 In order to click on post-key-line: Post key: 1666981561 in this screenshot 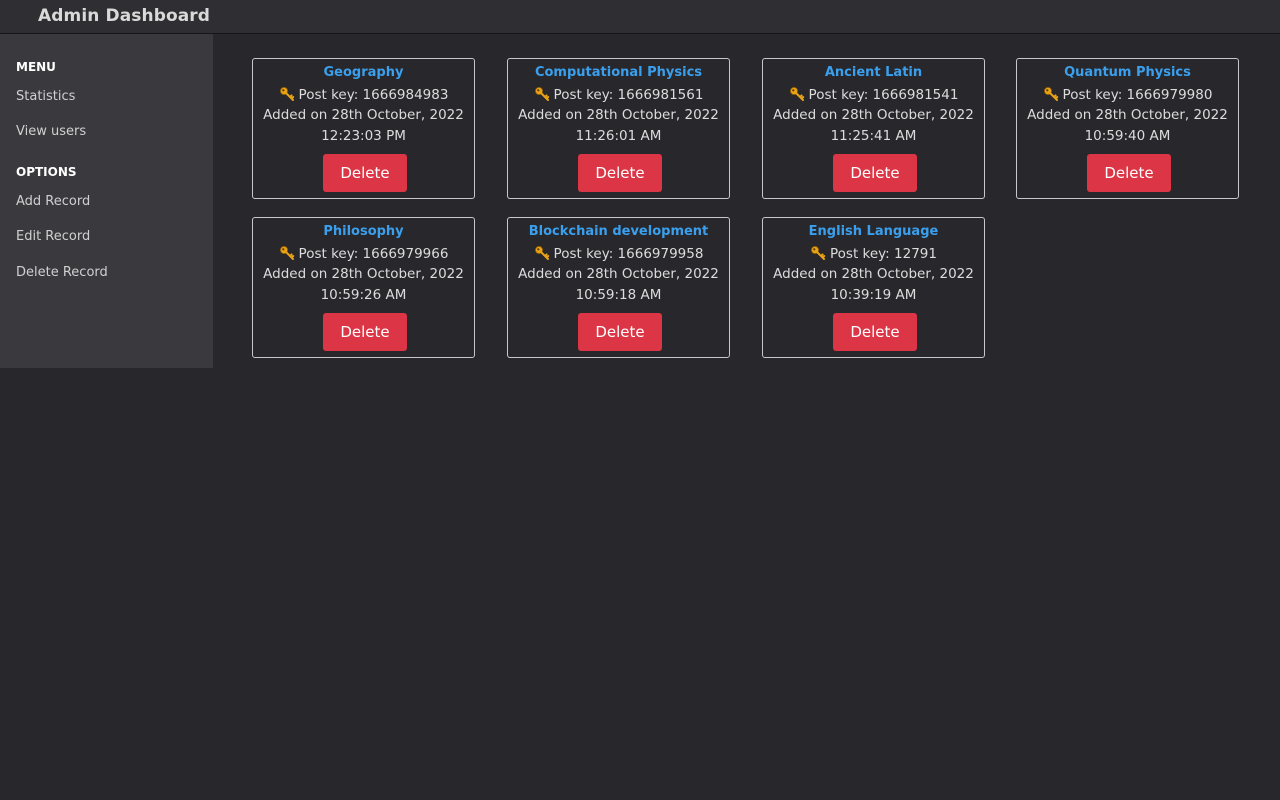, I will do `click(618, 94)`.